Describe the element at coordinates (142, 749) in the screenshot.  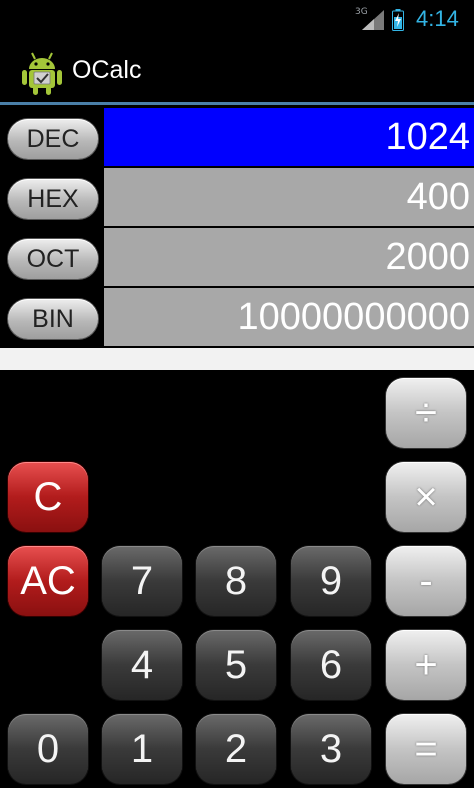
I see `digit-1-button: 1` at that location.